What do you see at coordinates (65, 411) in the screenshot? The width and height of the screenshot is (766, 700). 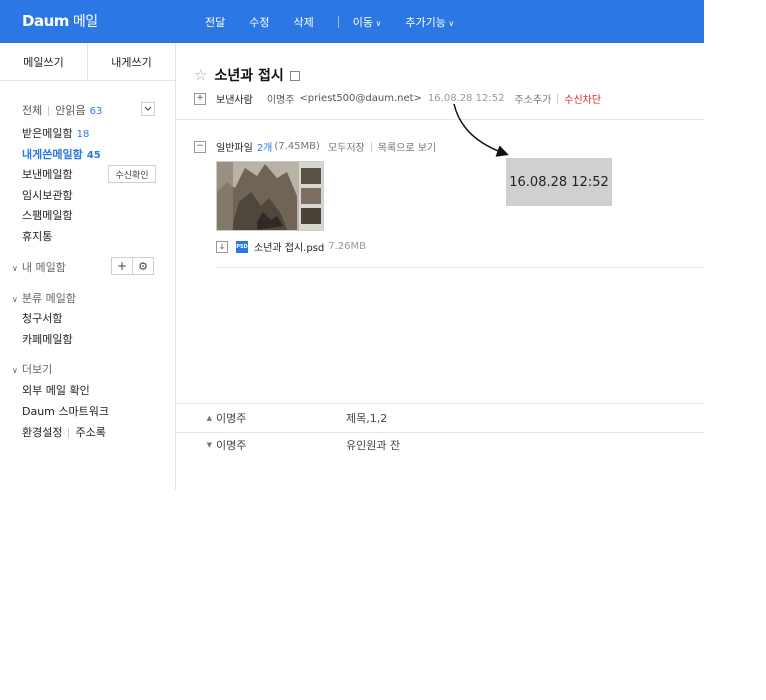 I see `sidebar-item-smartwork: Daum 스마트워크` at bounding box center [65, 411].